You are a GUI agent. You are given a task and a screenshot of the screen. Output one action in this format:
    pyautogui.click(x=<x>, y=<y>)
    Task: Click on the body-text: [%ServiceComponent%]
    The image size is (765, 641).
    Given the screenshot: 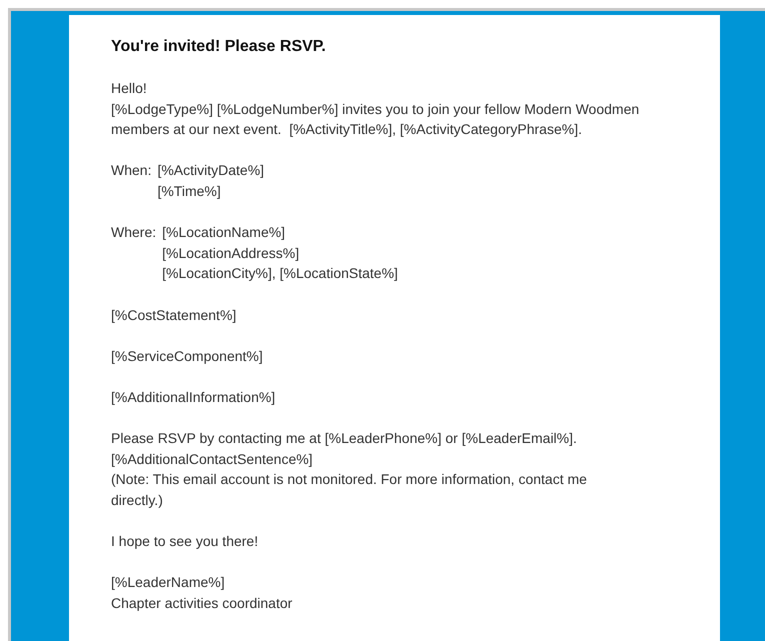 What is the action you would take?
    pyautogui.click(x=187, y=356)
    